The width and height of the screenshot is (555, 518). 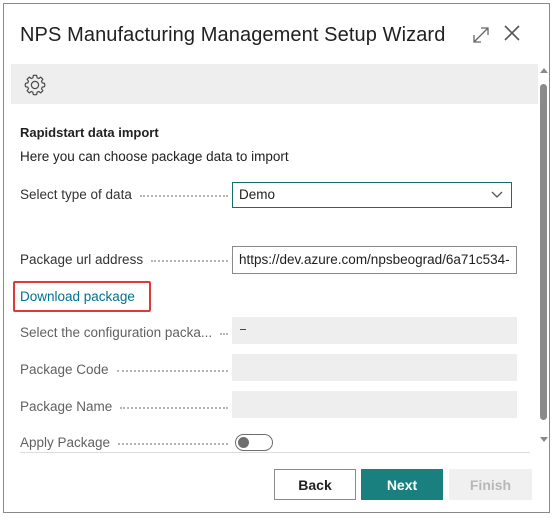 What do you see at coordinates (275, 452) in the screenshot?
I see `divider` at bounding box center [275, 452].